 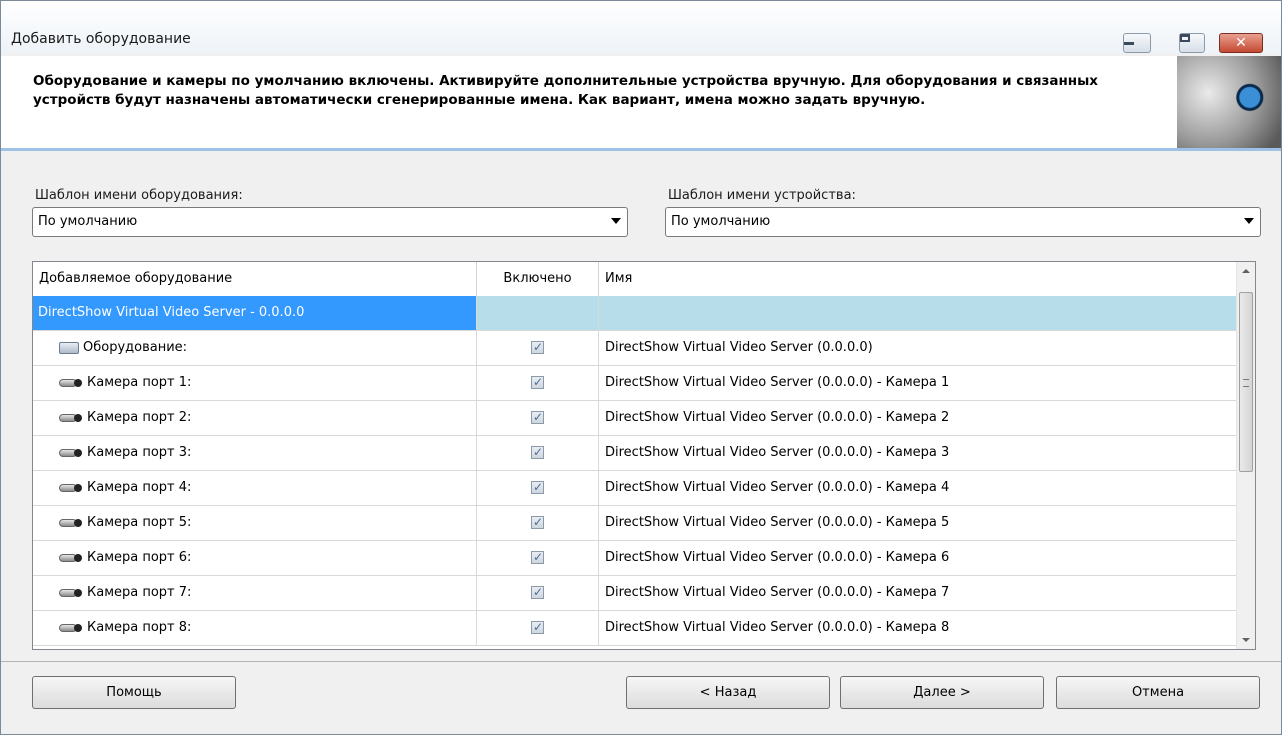 I want to click on footer-divider, so click(x=641, y=661).